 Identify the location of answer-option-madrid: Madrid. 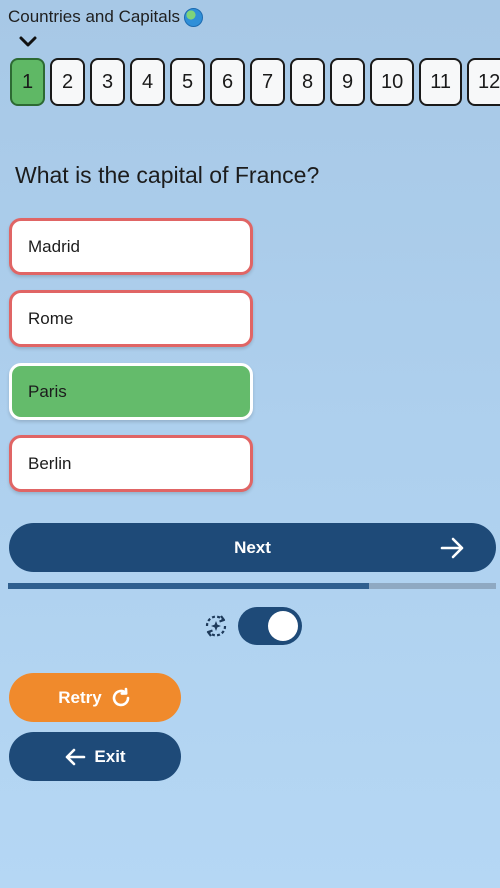
(131, 246).